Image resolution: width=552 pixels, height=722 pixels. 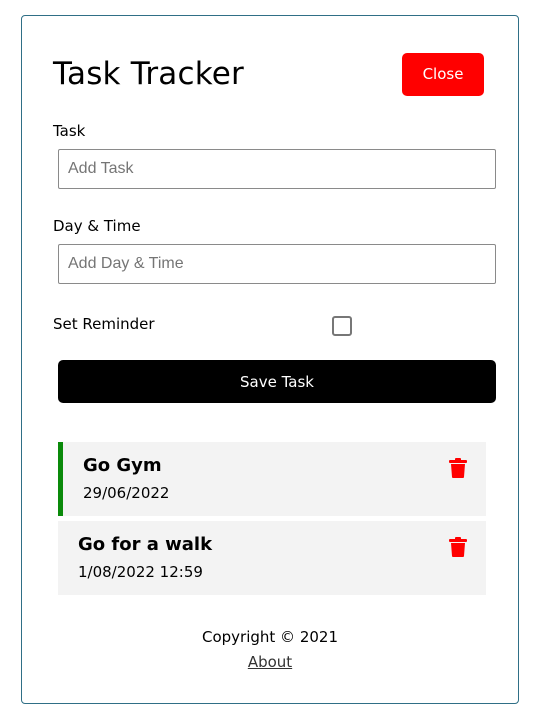 What do you see at coordinates (272, 558) in the screenshot?
I see `task-item: Go for a walk 1/08/2022 12:59` at bounding box center [272, 558].